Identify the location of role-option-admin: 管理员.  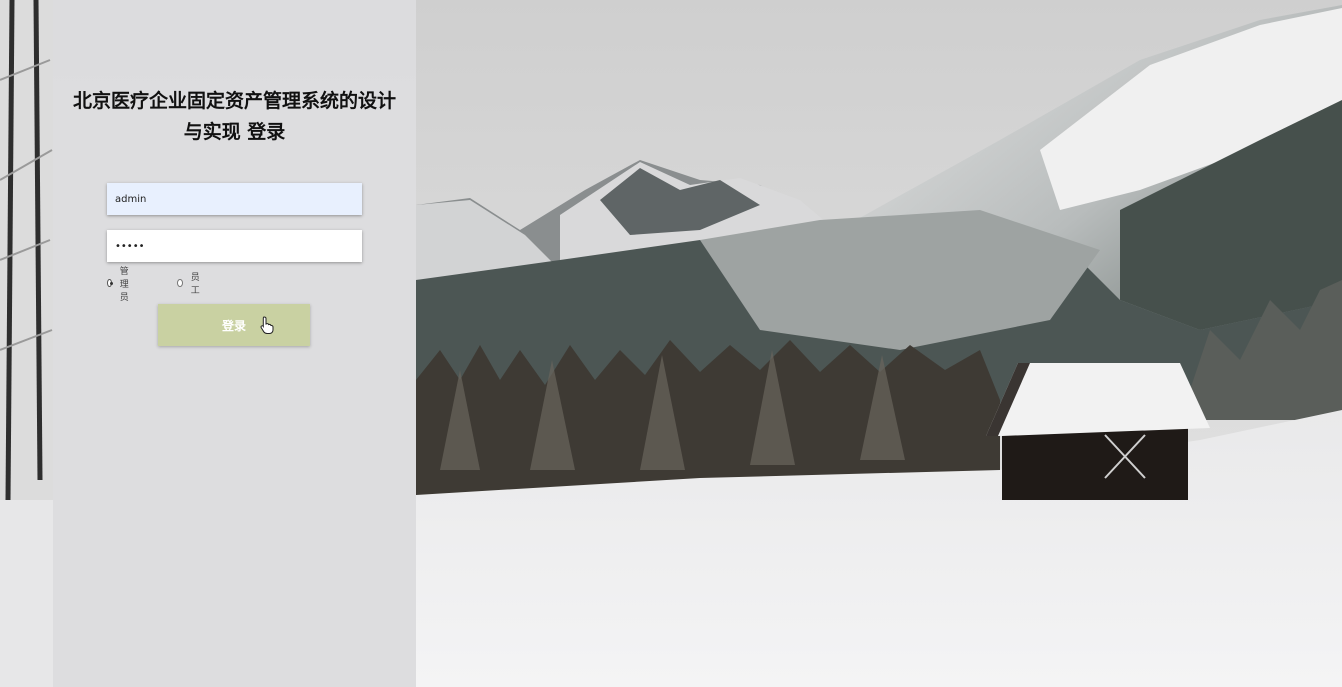
(119, 285).